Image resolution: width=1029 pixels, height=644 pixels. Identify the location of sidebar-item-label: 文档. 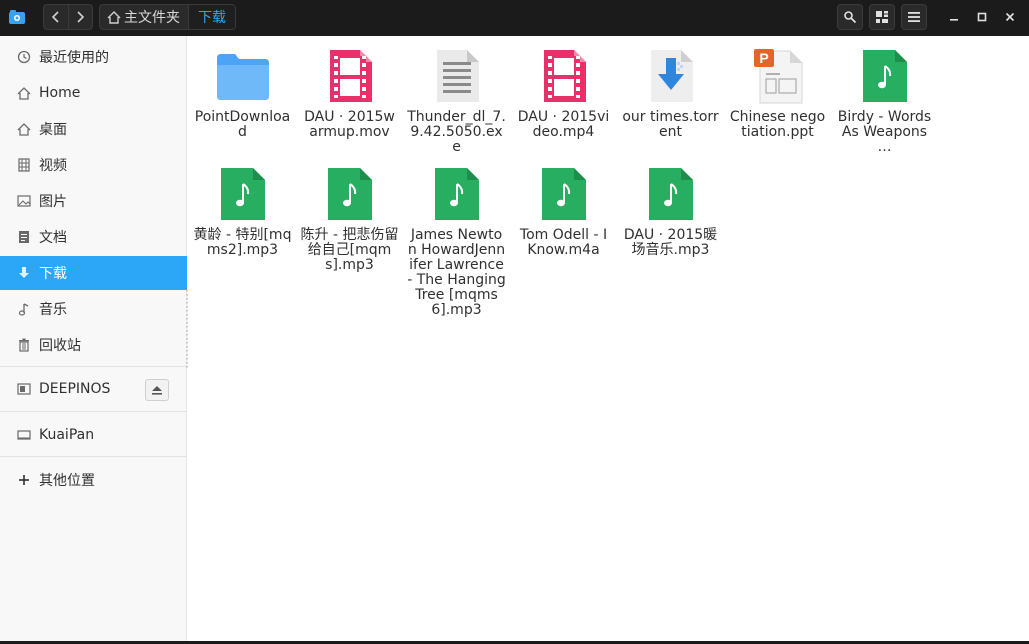
(53, 238).